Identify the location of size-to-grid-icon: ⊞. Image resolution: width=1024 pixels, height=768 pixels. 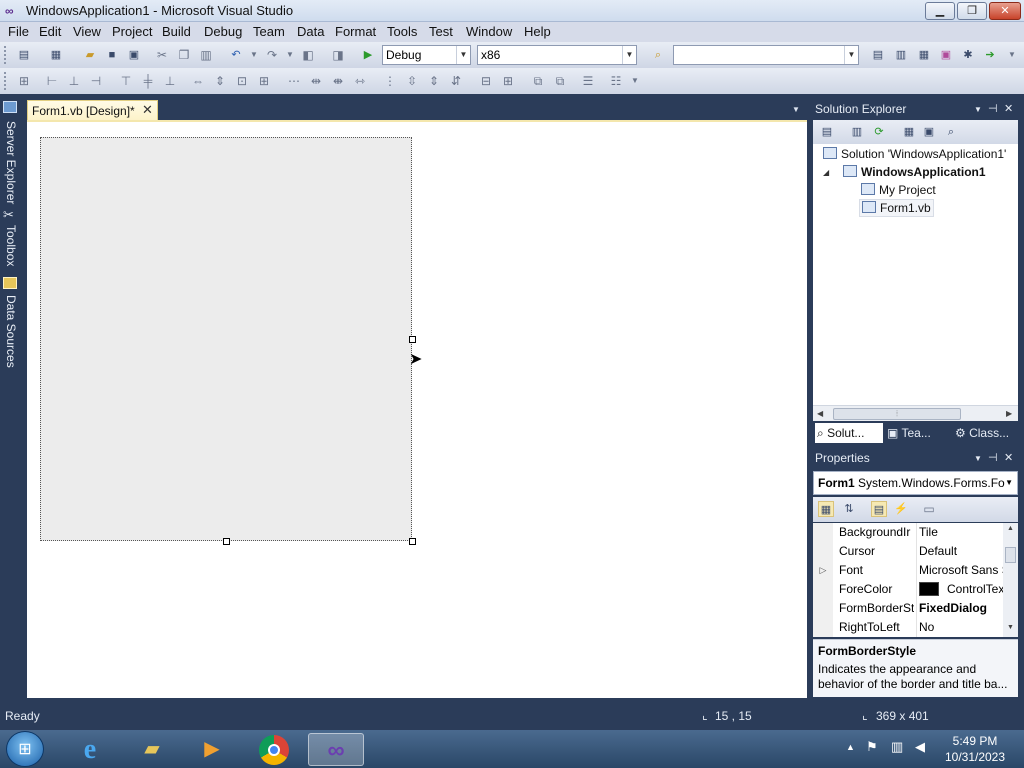
(264, 81).